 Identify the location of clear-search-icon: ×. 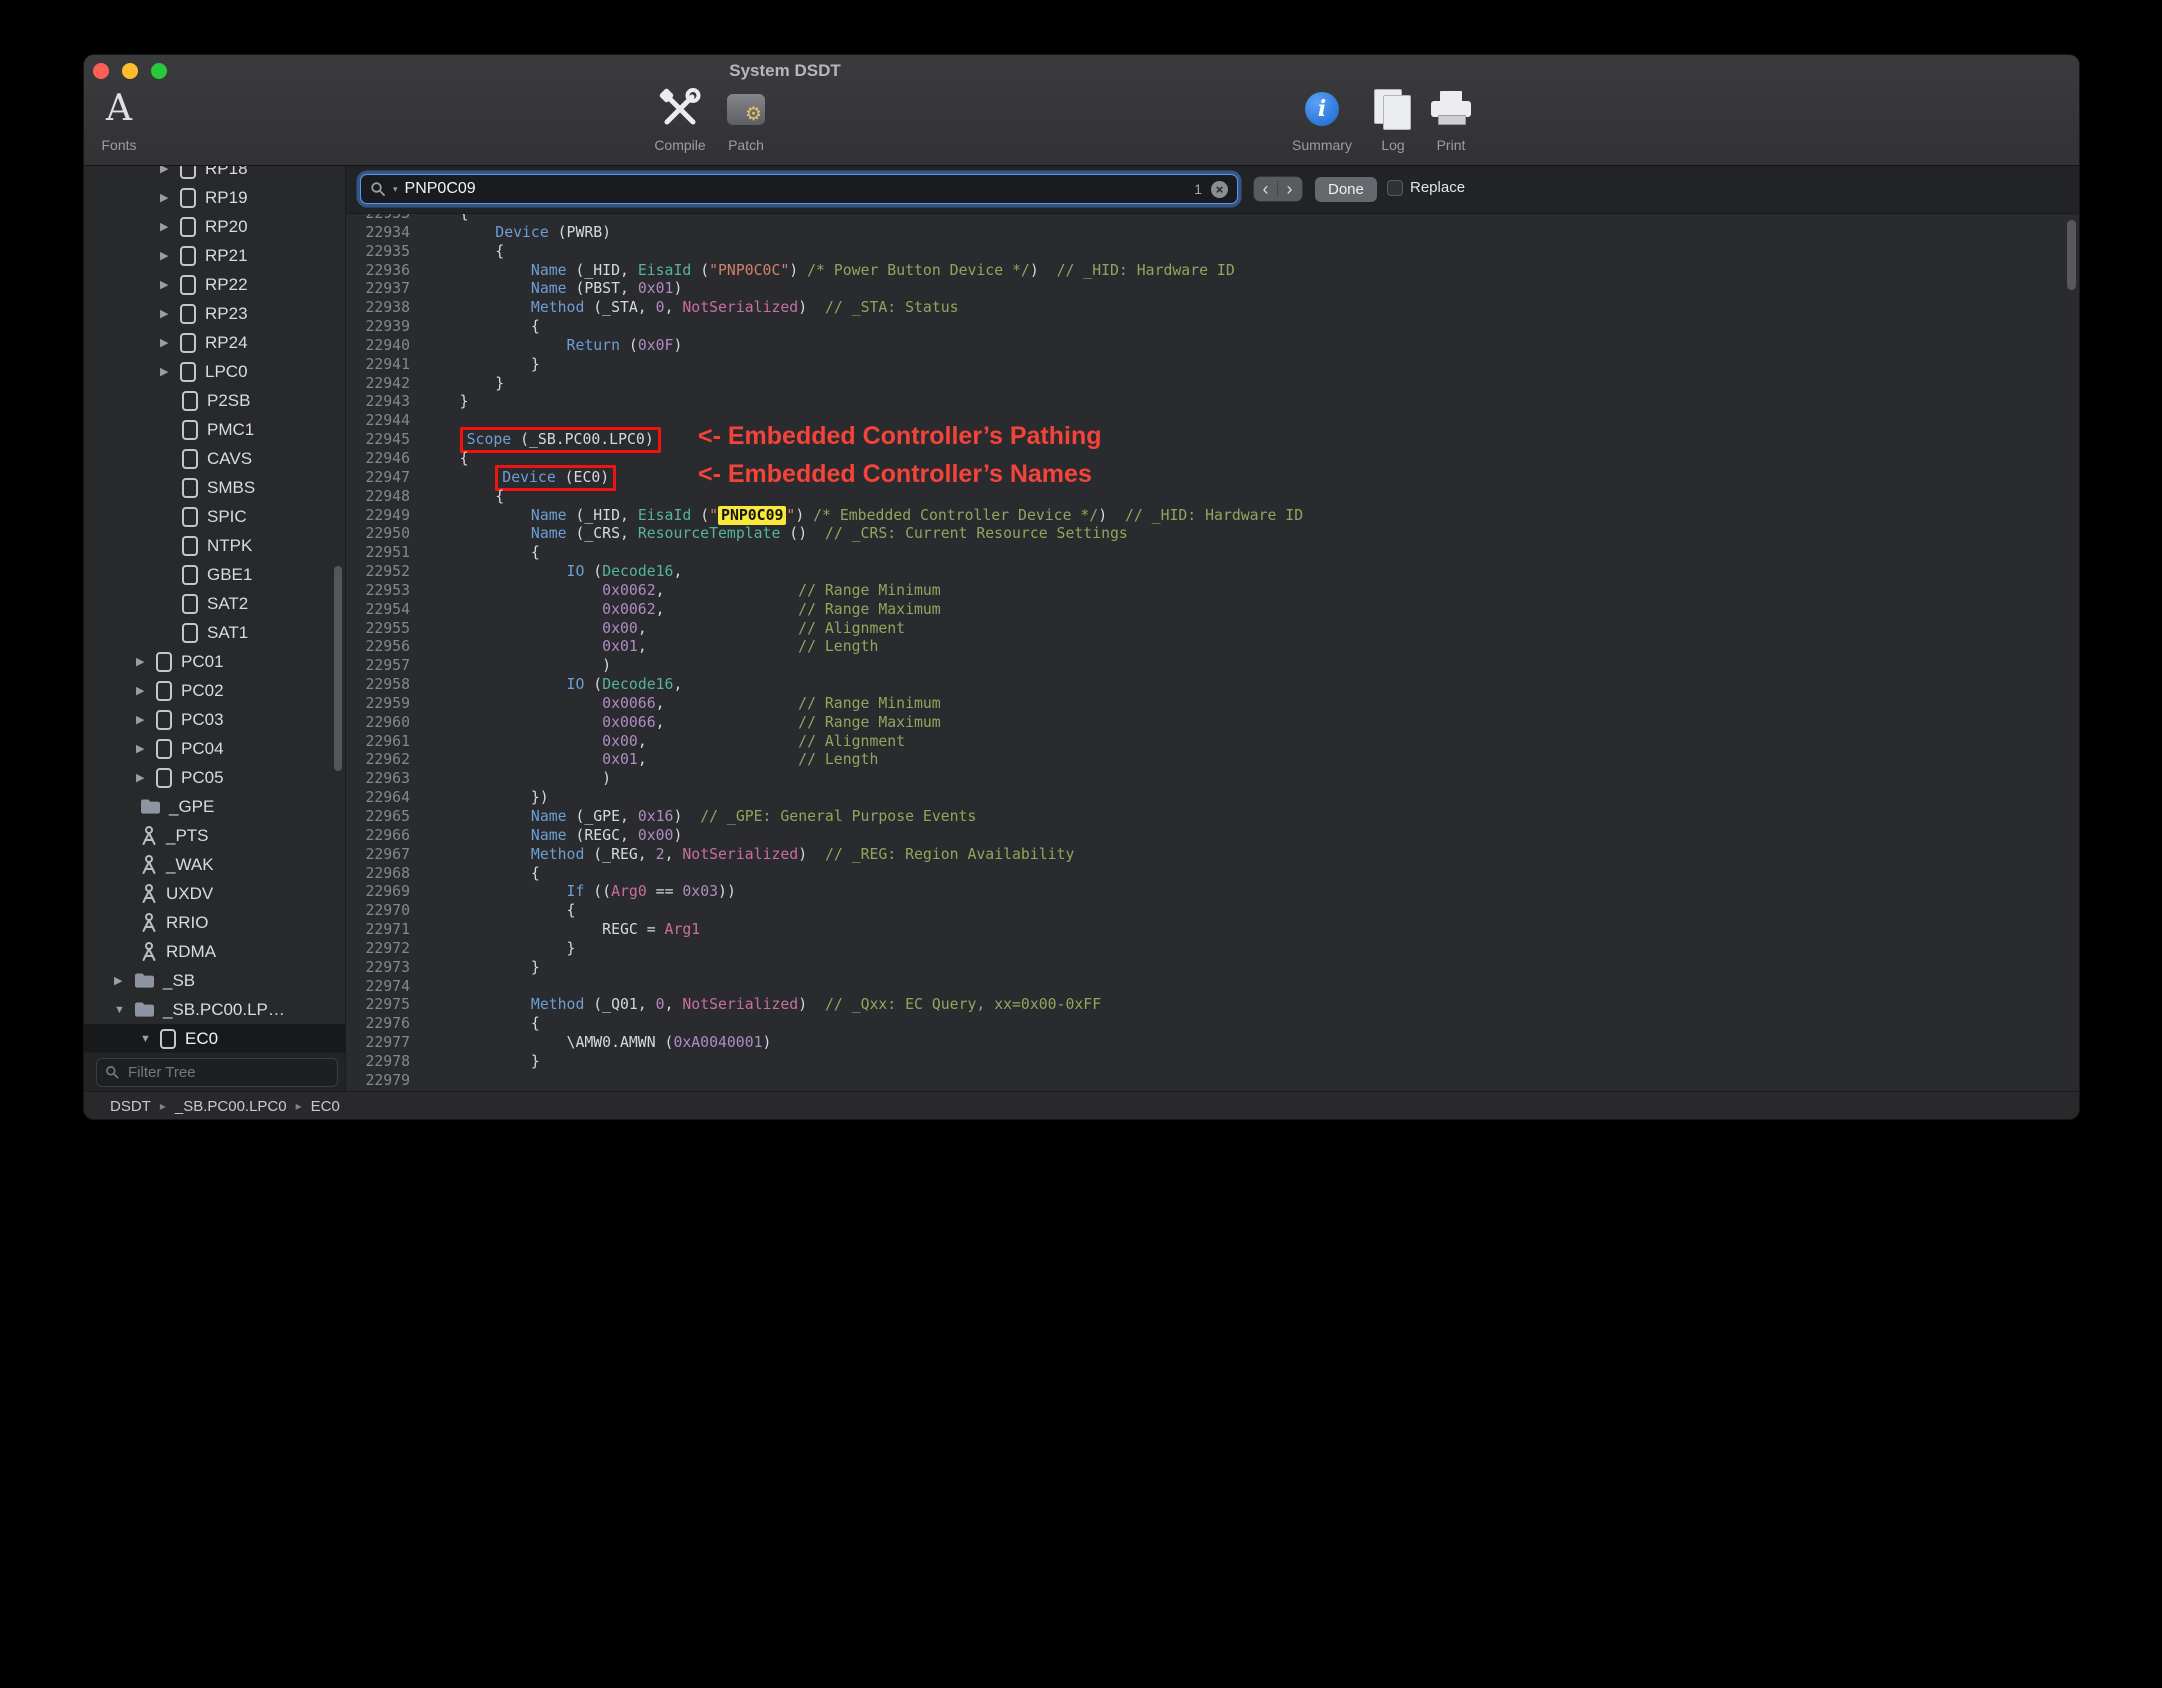
(1219, 189).